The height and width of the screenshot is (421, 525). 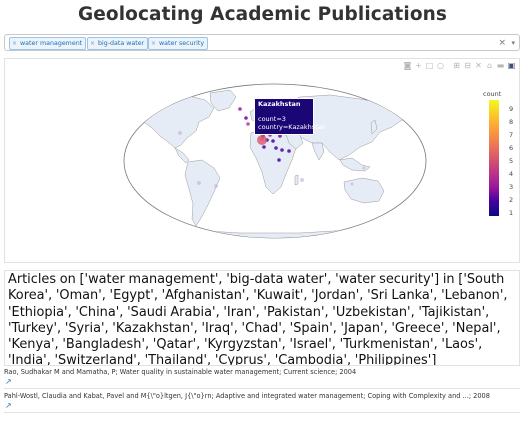 I want to click on colorbar, so click(x=494, y=158).